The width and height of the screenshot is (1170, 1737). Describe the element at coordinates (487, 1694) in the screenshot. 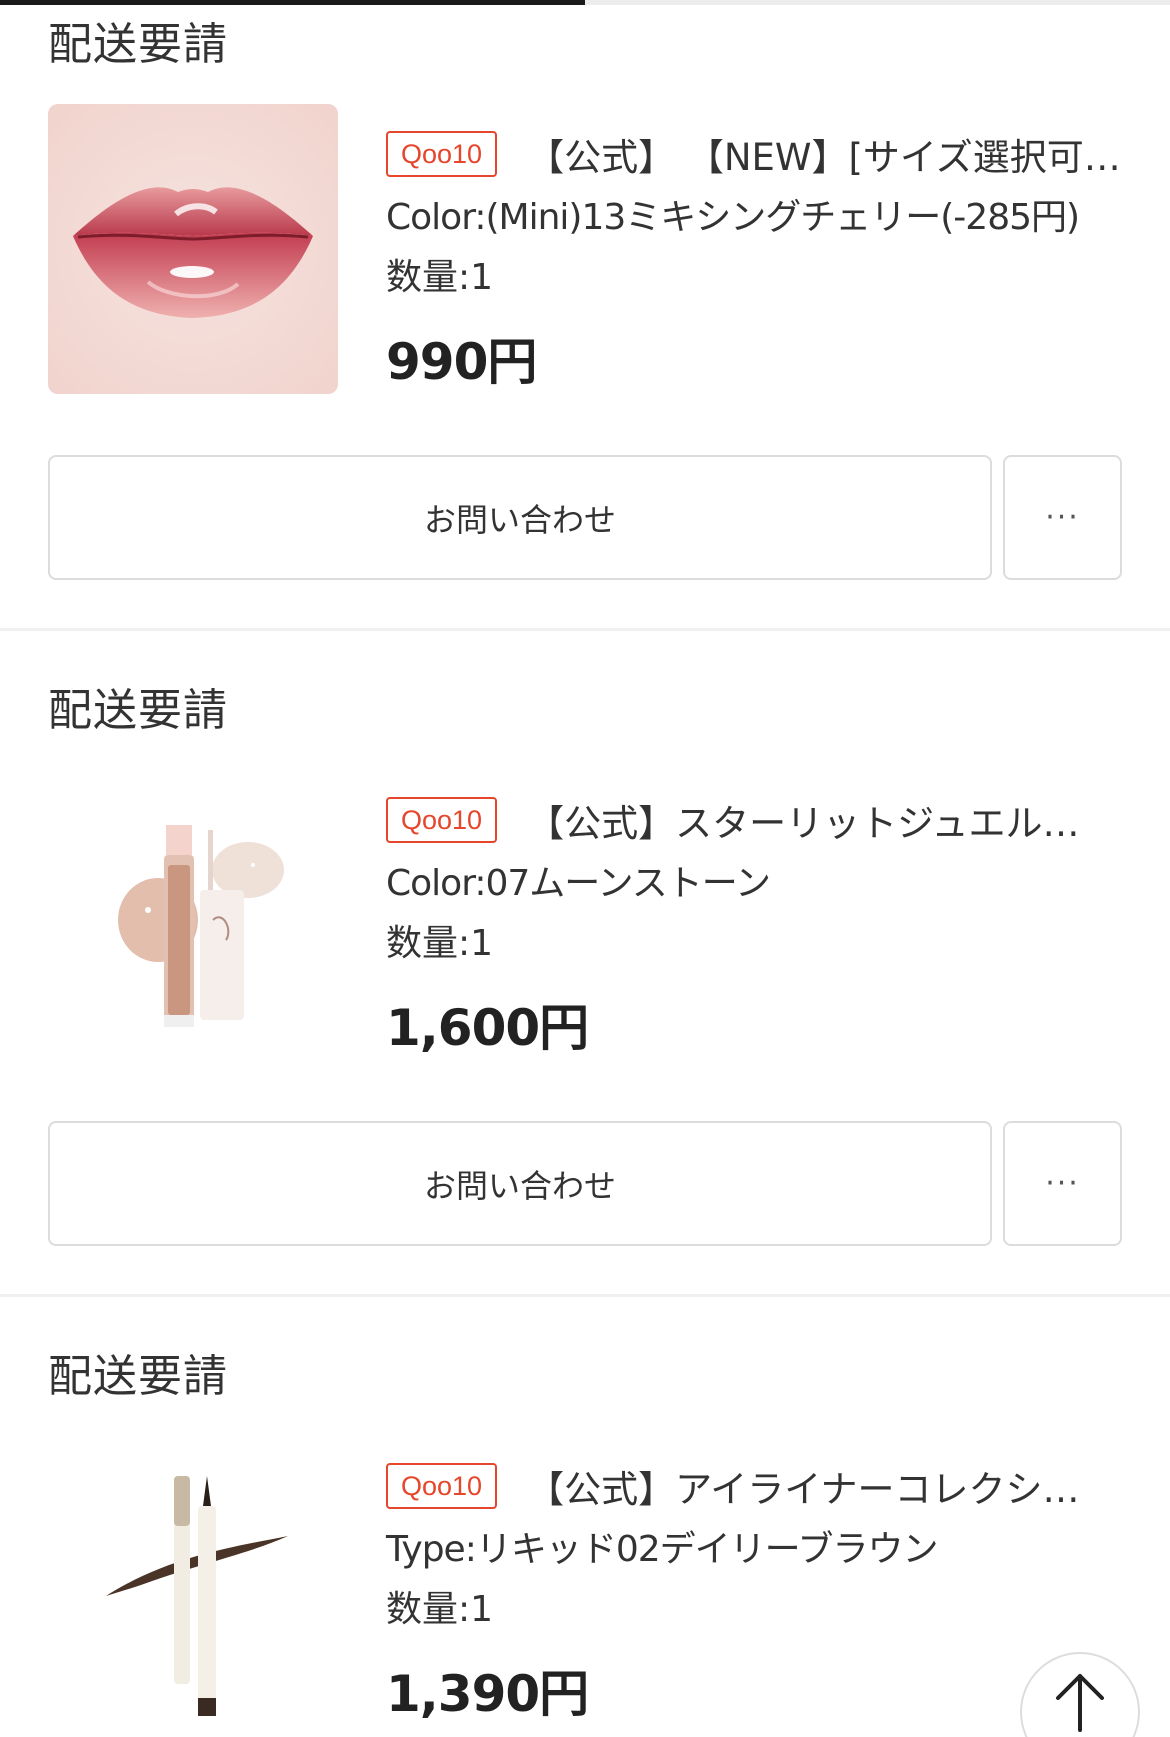

I see `product-price: 1,390円` at that location.